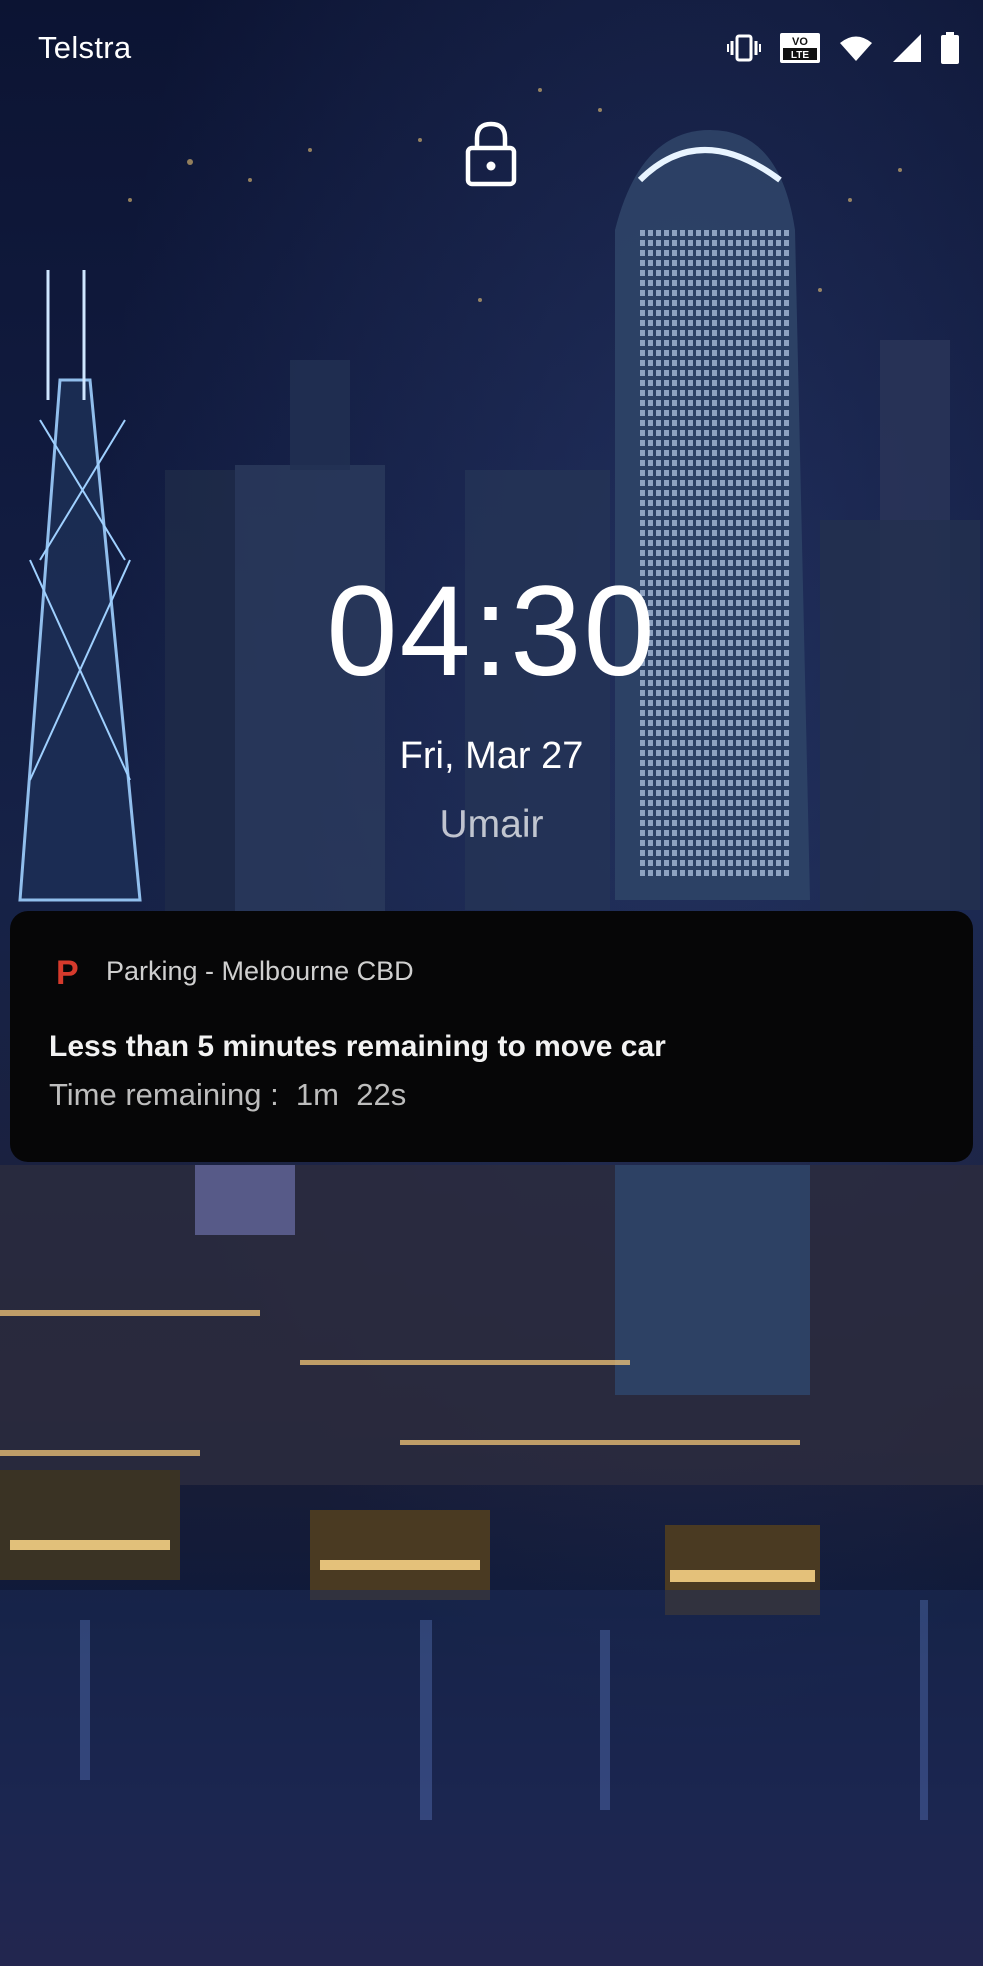 This screenshot has width=983, height=1966. Describe the element at coordinates (491, 48) in the screenshot. I see `status-bar: Telstra VO LTE` at that location.